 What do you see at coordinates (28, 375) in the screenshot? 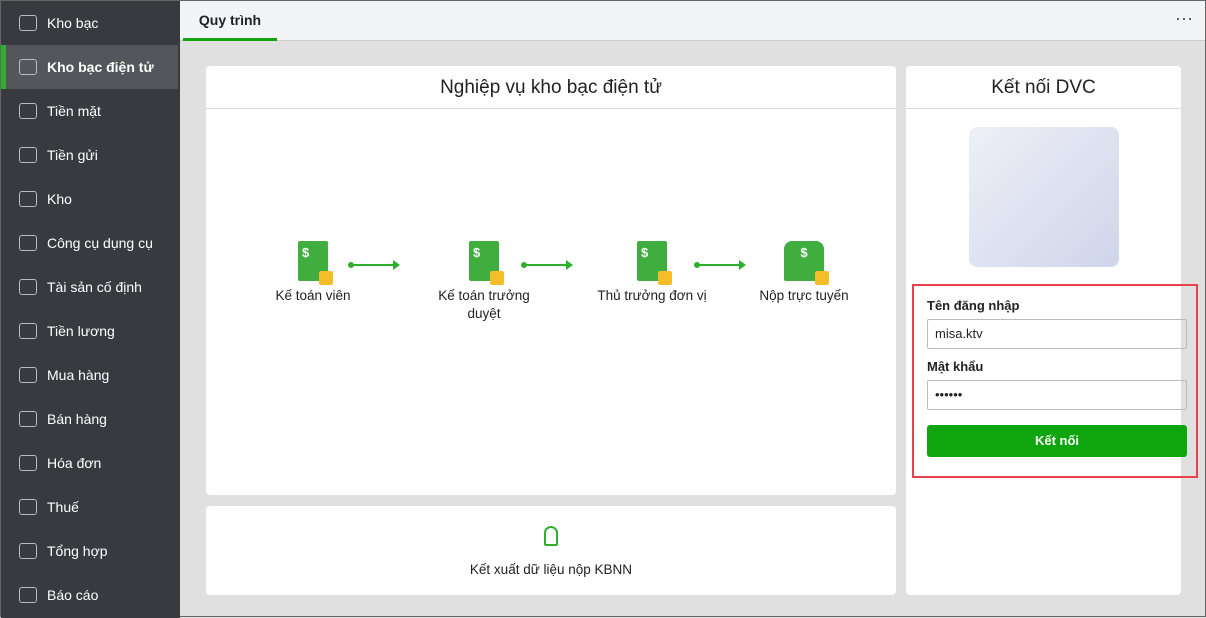
I see `bag-icon` at bounding box center [28, 375].